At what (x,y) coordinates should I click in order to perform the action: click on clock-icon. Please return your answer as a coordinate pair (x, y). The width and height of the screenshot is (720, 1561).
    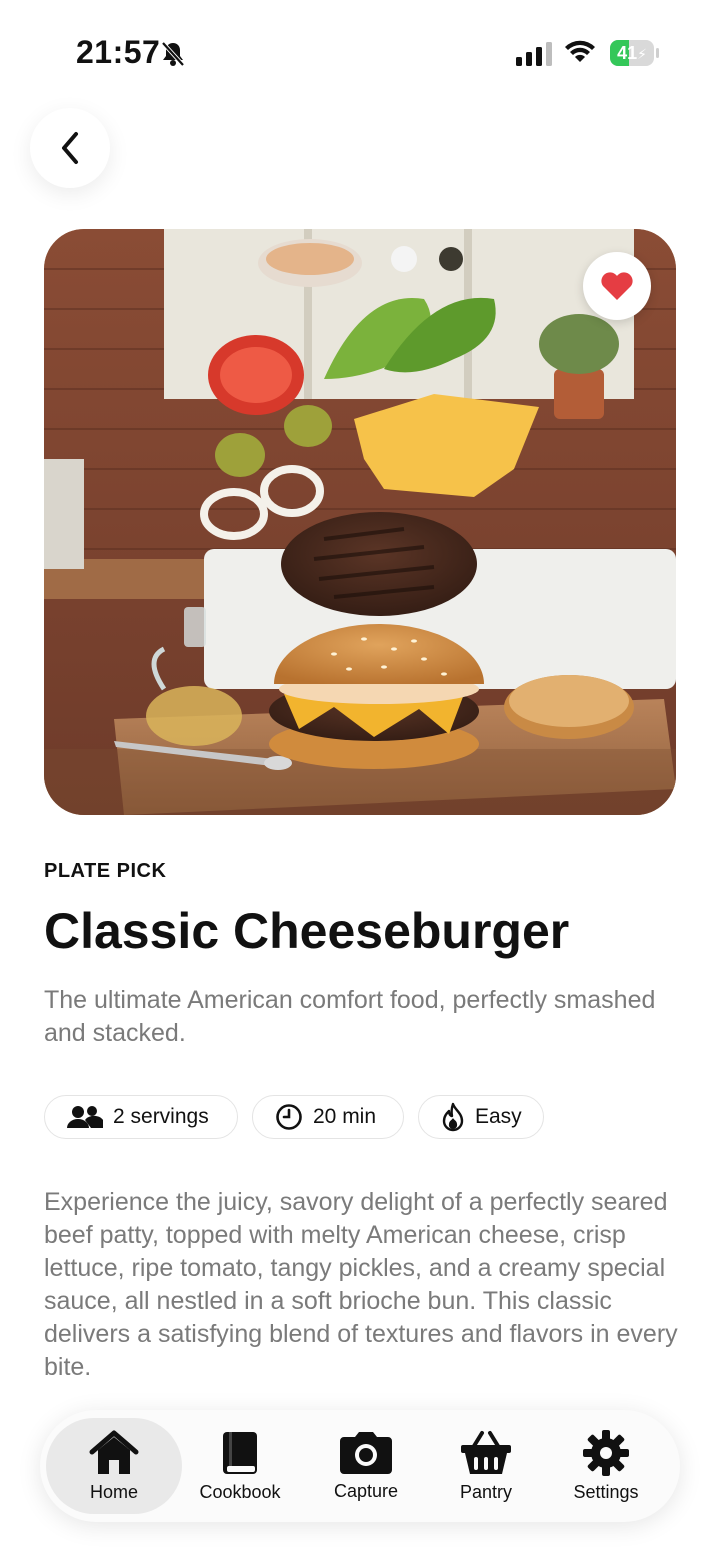
    Looking at the image, I should click on (289, 1117).